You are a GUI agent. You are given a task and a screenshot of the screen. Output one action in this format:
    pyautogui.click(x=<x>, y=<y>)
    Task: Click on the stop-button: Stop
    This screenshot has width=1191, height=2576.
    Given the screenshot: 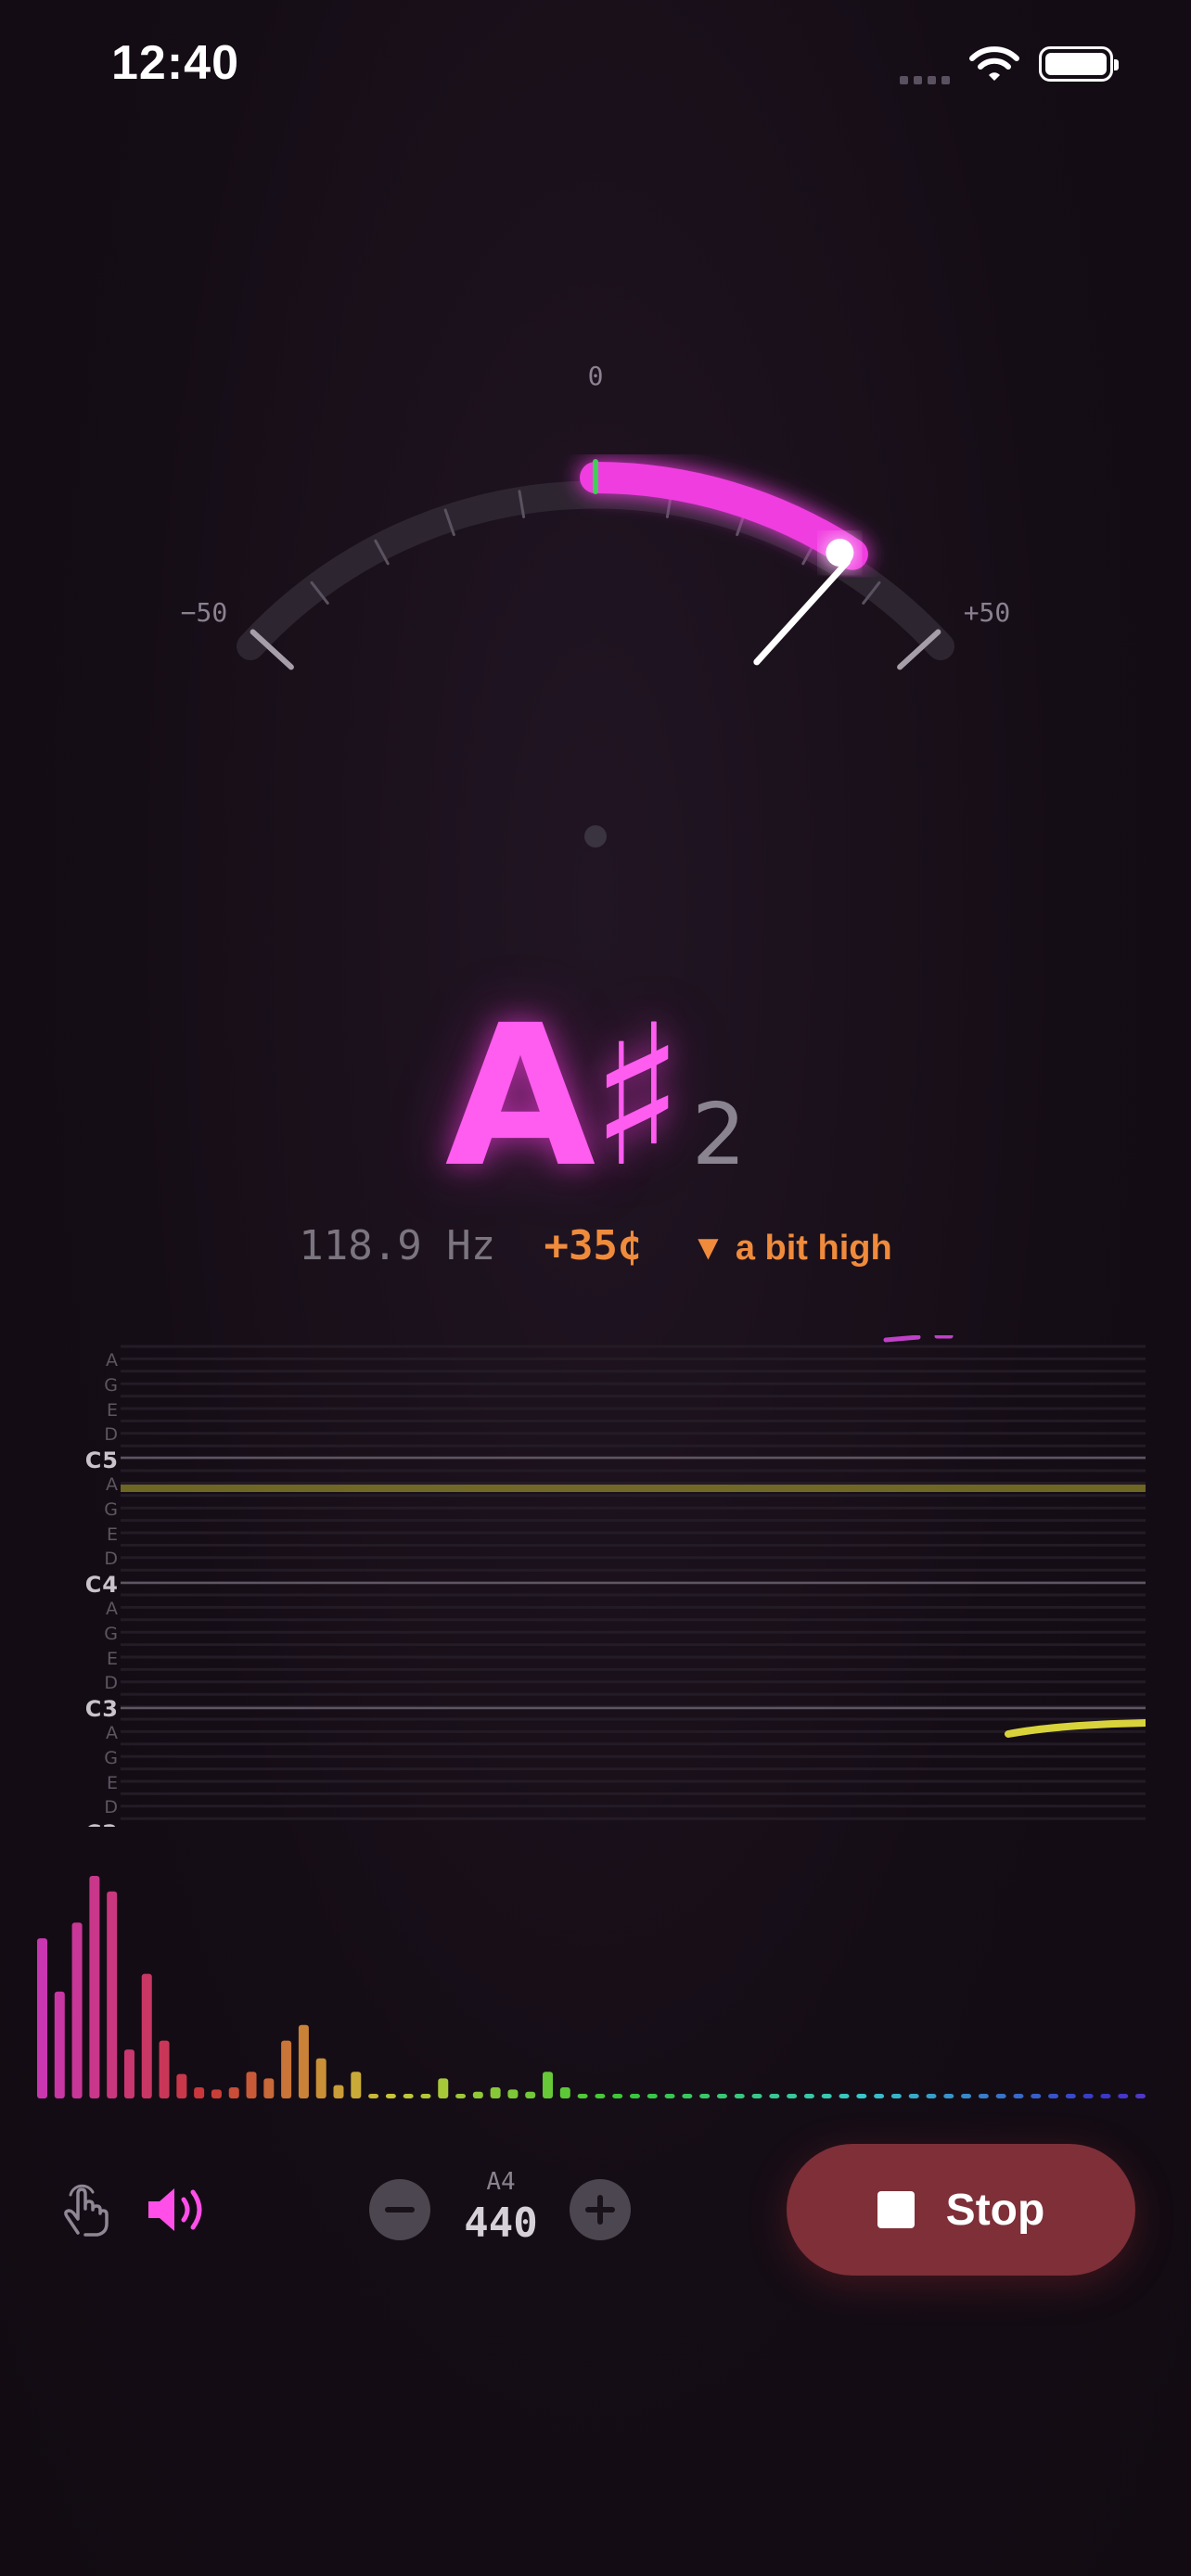 What is the action you would take?
    pyautogui.click(x=961, y=2210)
    